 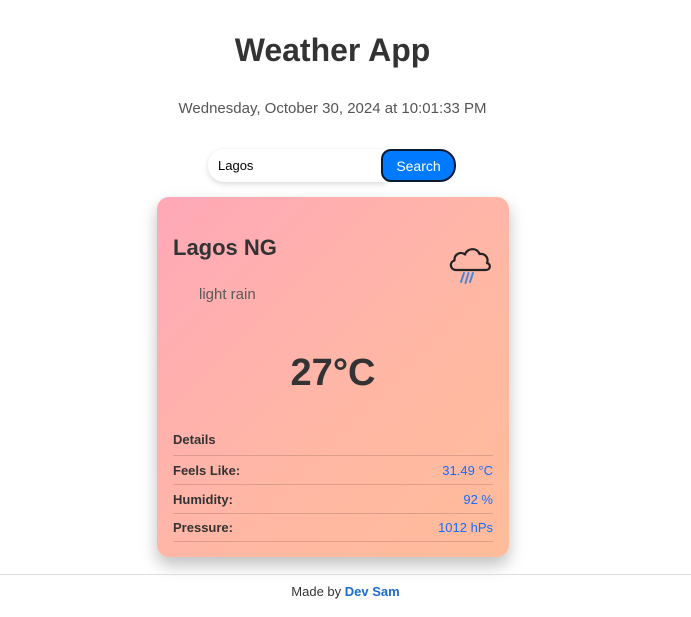 What do you see at coordinates (333, 469) in the screenshot?
I see `detail-row-feels-like: Feels Like: 31.49 °C` at bounding box center [333, 469].